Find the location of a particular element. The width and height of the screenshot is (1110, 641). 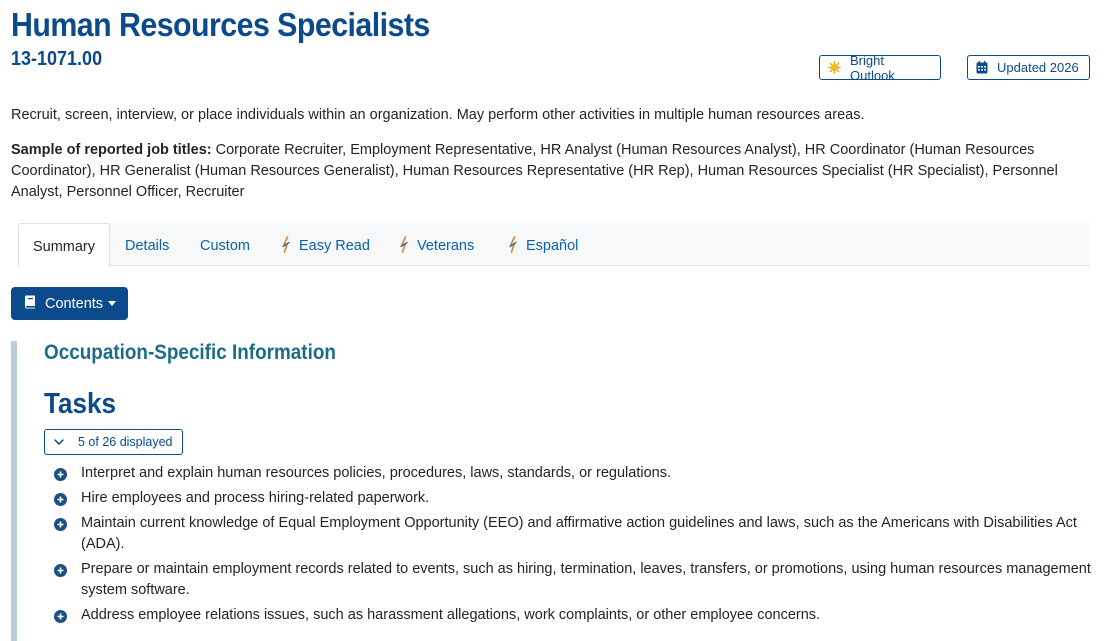

tab-details-label: Details is located at coordinates (147, 246).